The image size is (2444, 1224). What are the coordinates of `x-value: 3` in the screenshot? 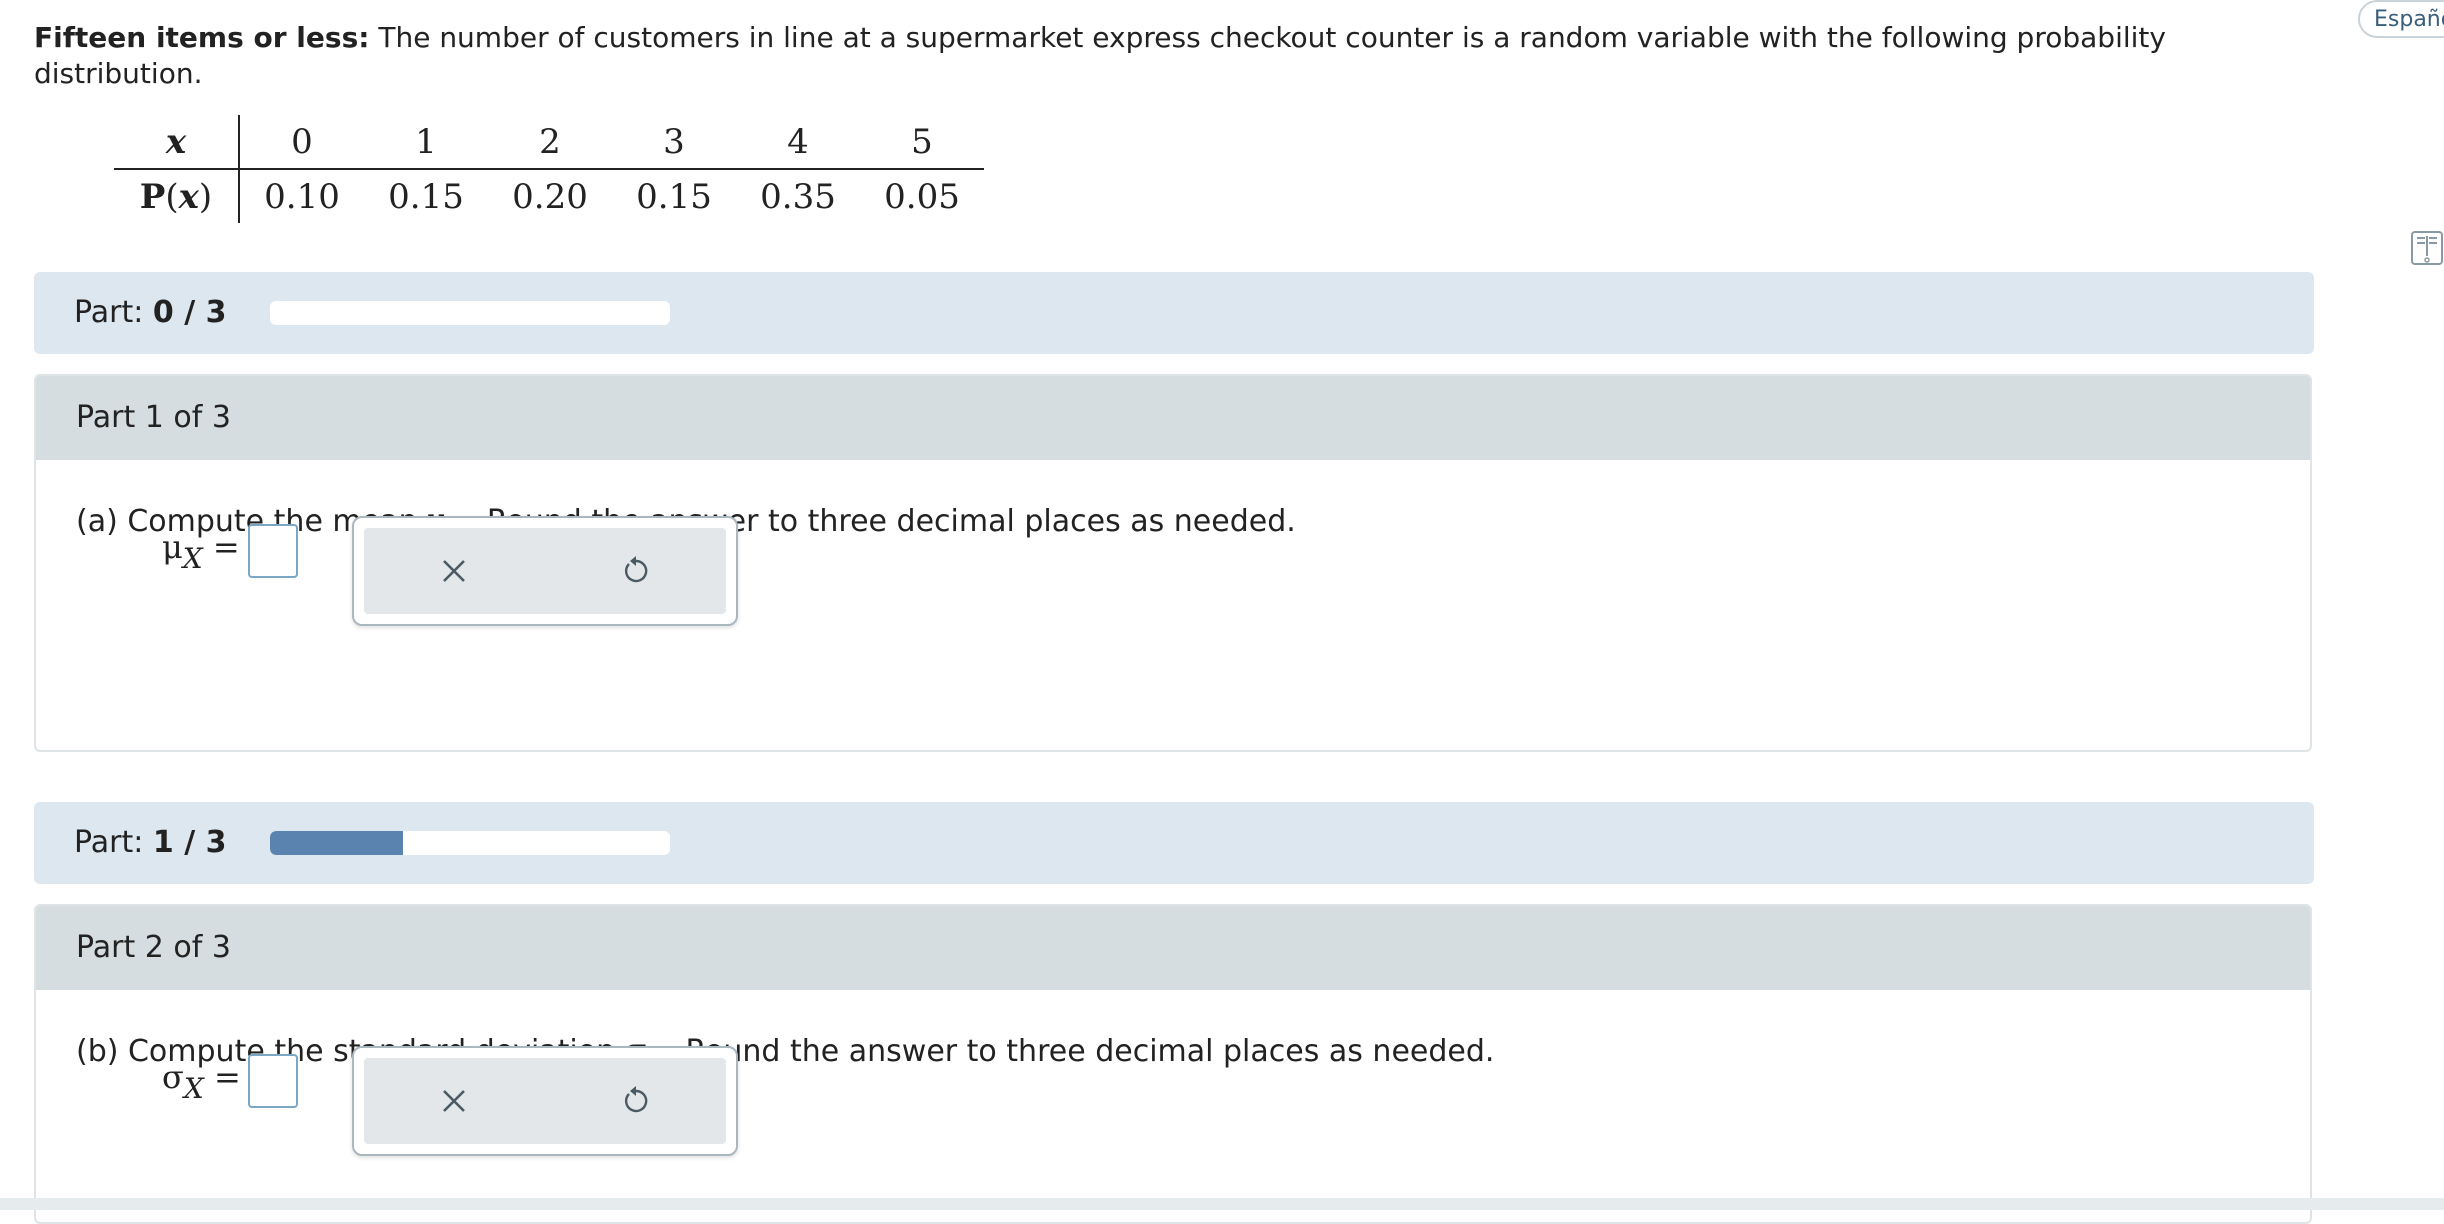 It's located at (674, 142).